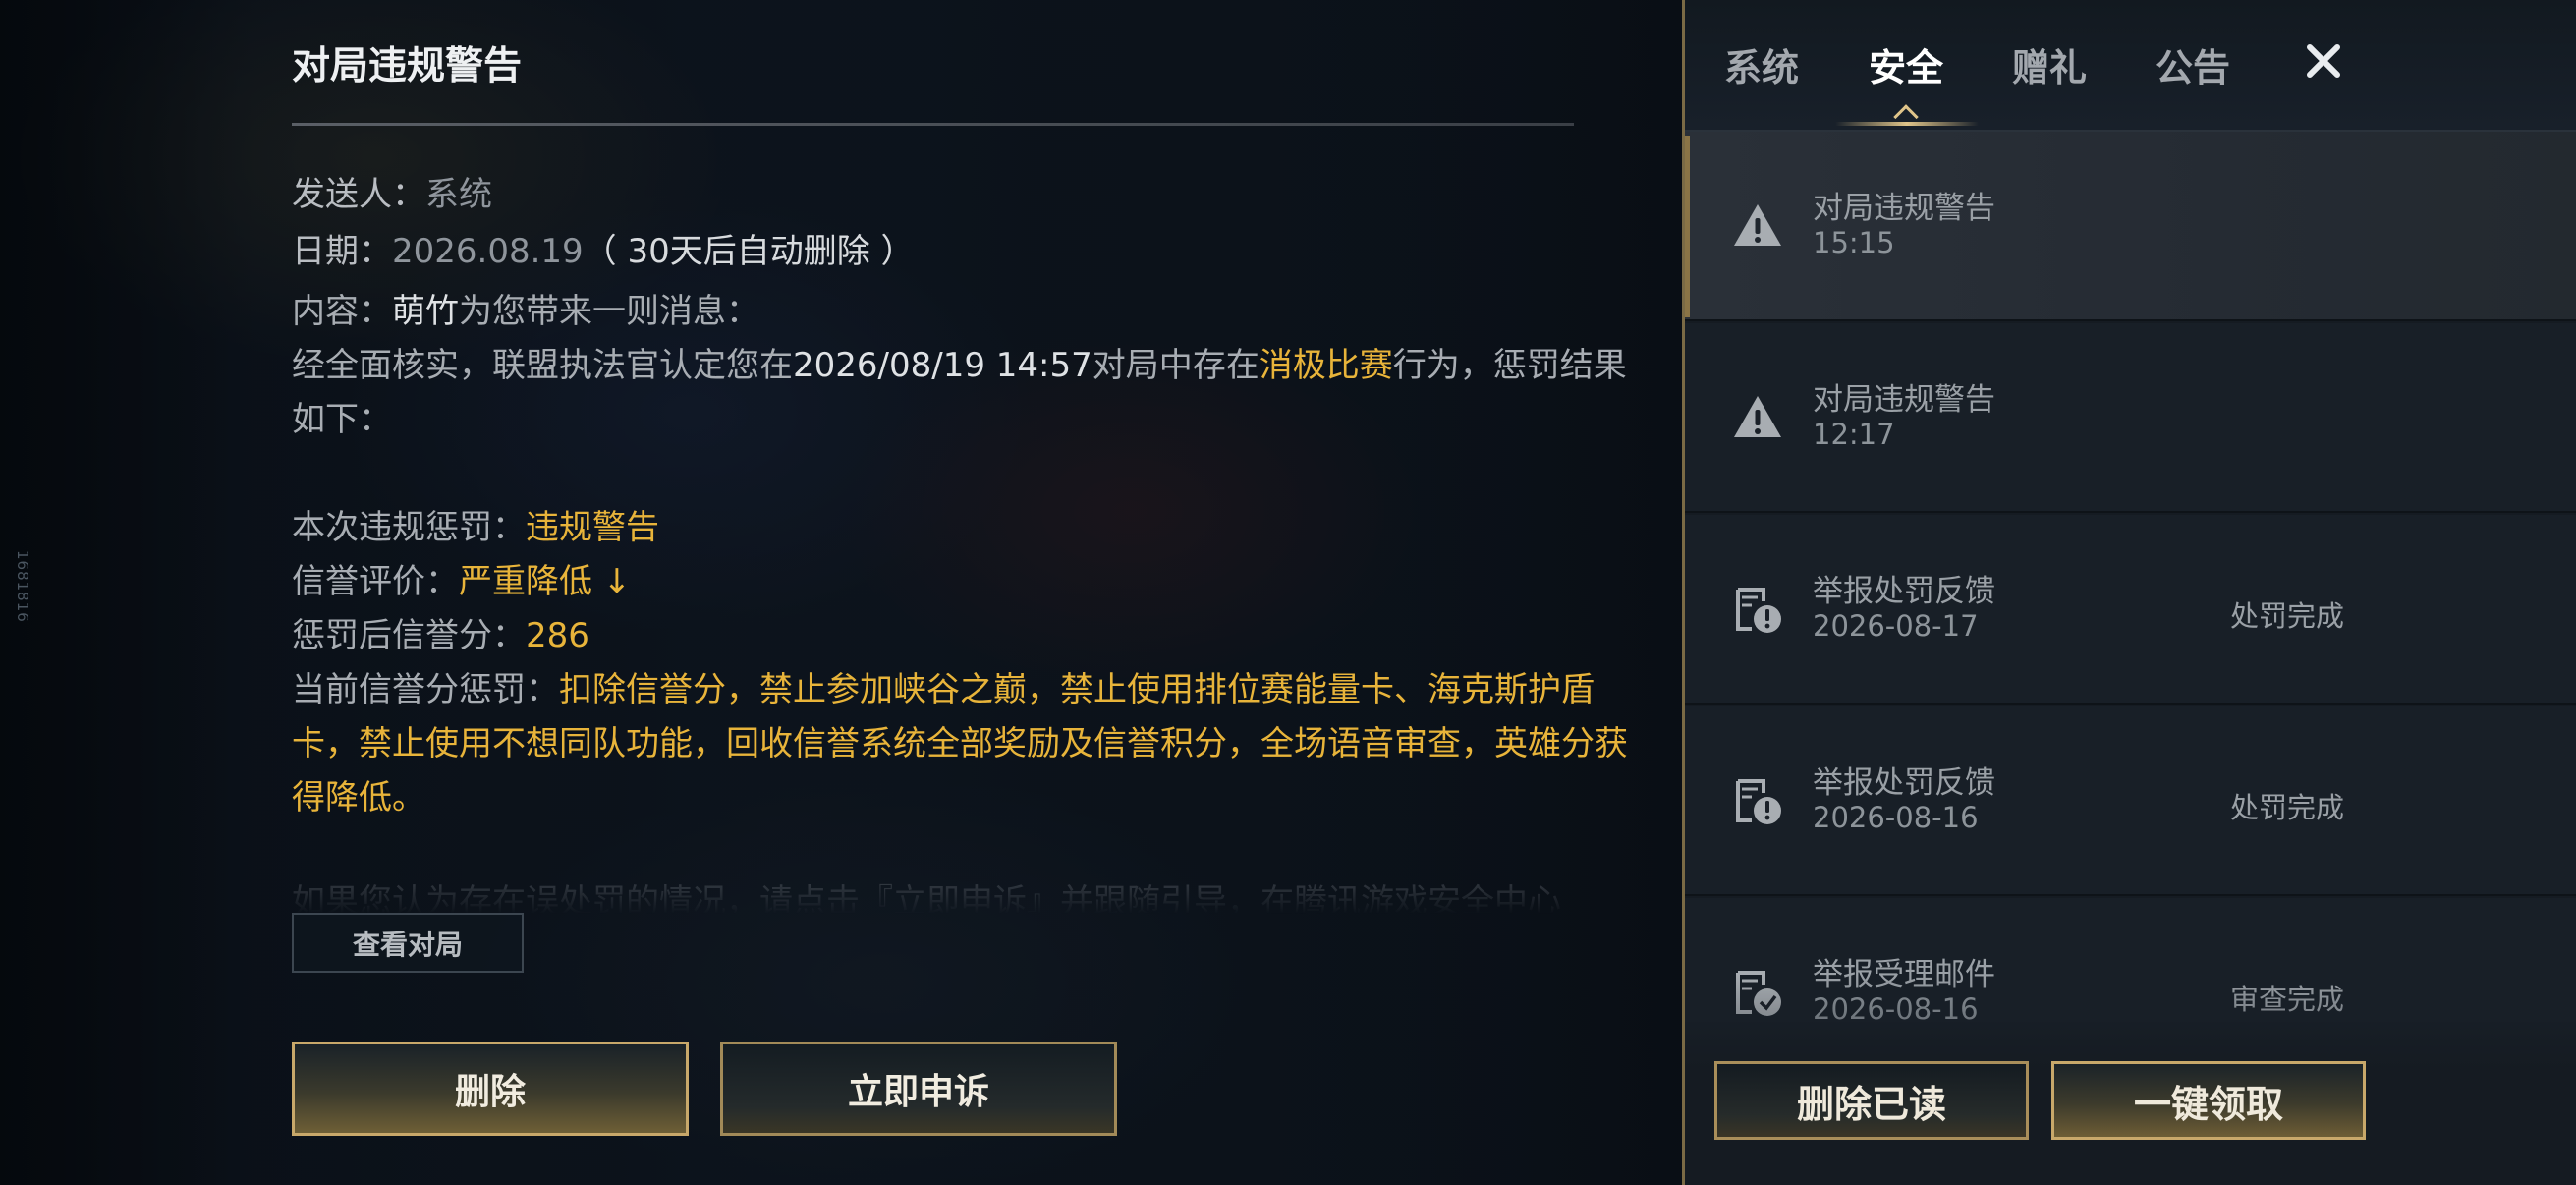 Image resolution: width=2576 pixels, height=1185 pixels. I want to click on score-label: 惩罚后信誉分：, so click(409, 635).